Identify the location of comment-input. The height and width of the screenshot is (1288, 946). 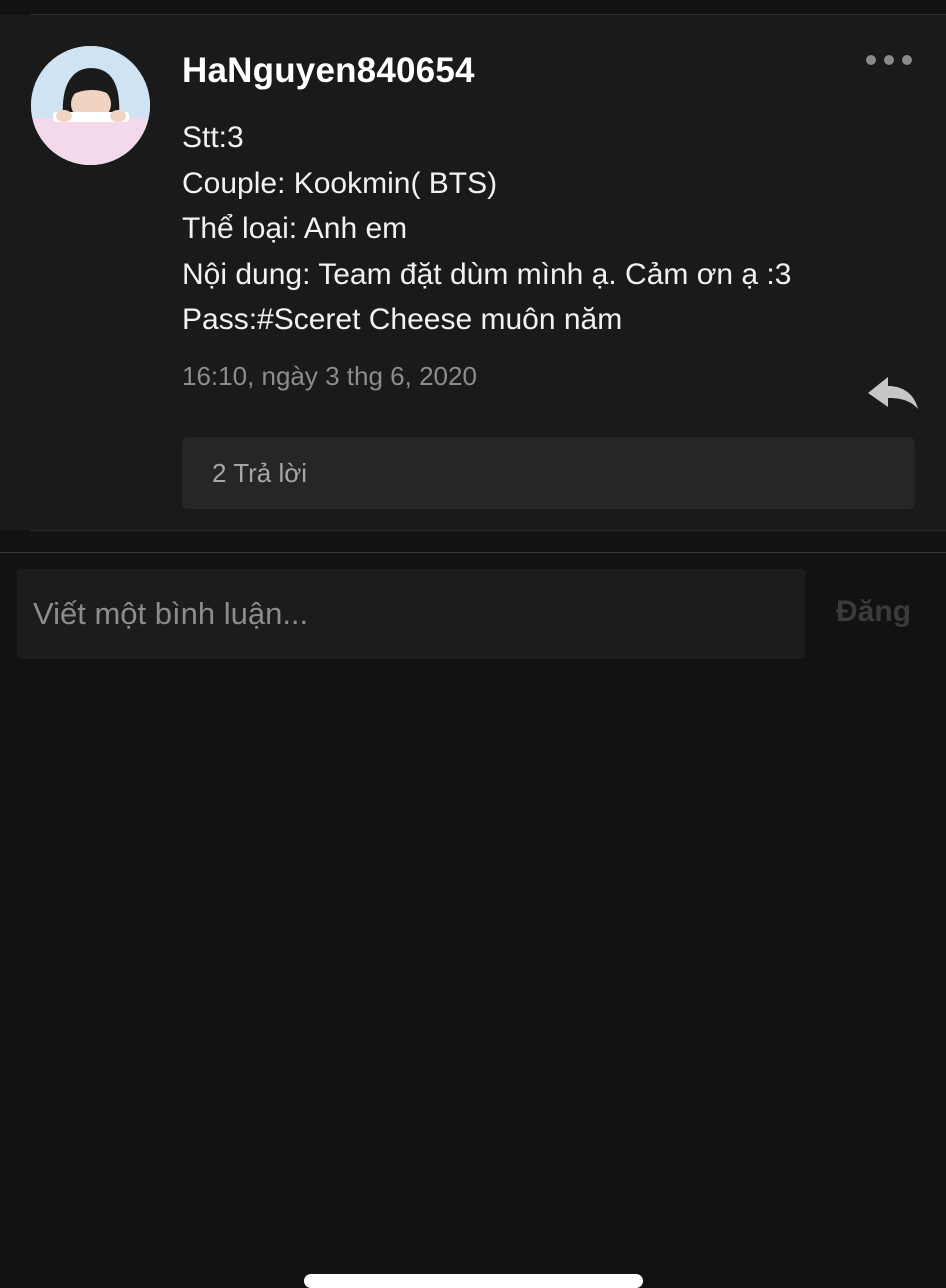
(411, 614).